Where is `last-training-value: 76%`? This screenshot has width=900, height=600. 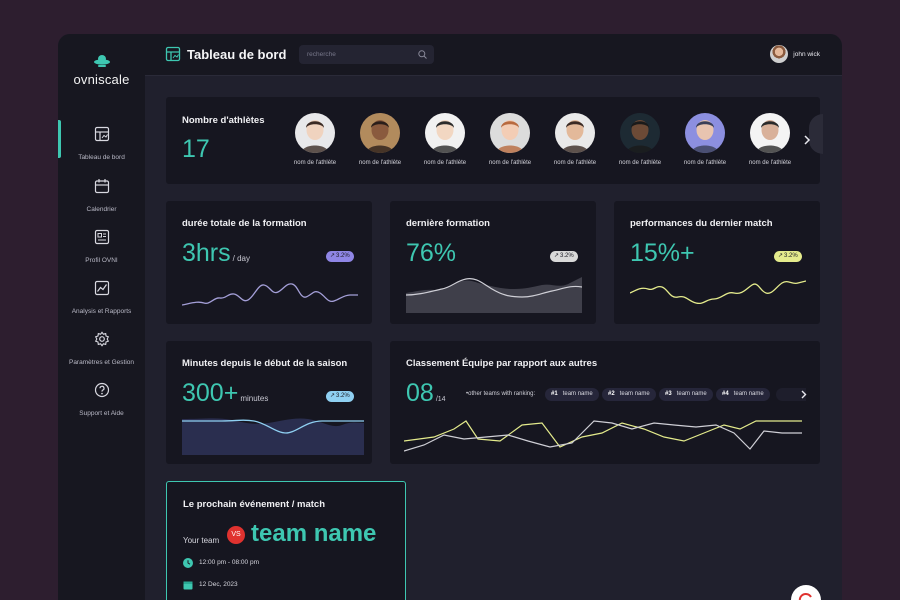
last-training-value: 76% is located at coordinates (431, 253).